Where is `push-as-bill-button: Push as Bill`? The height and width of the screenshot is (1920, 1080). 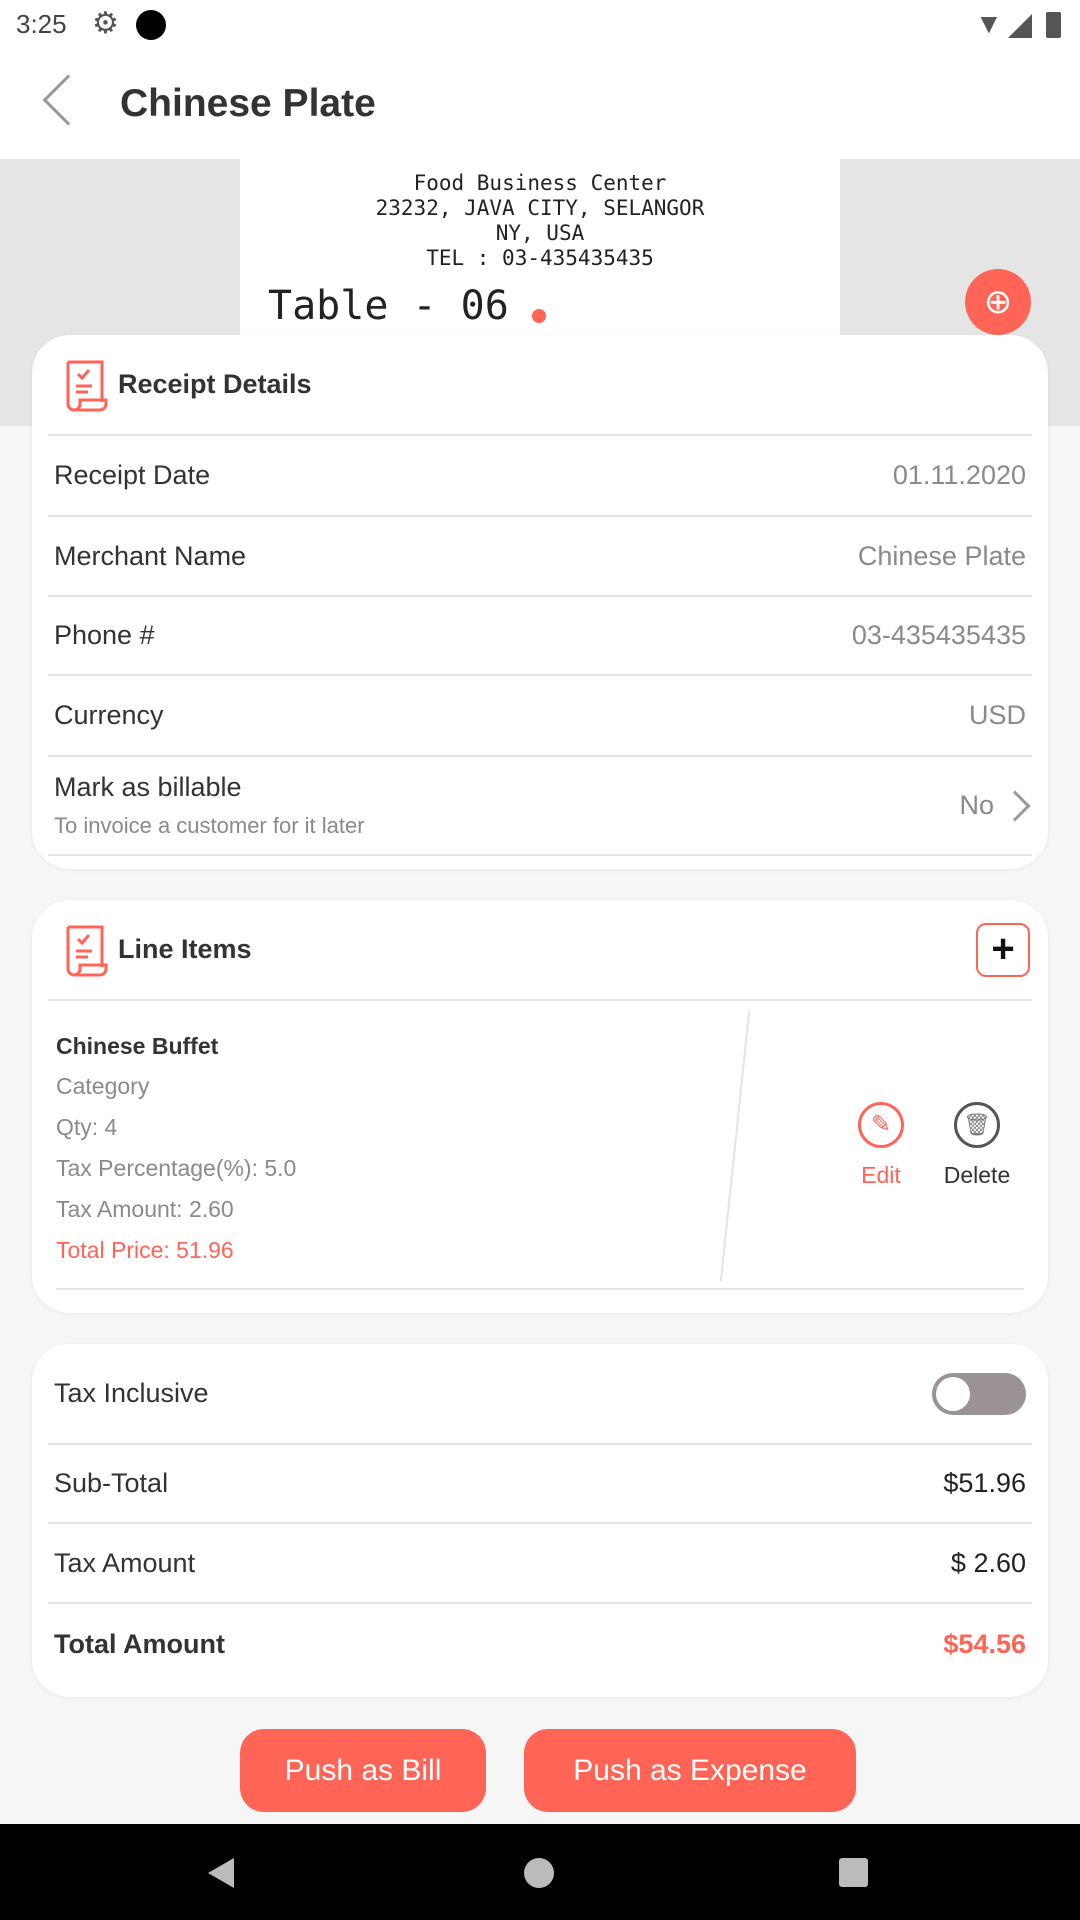 push-as-bill-button: Push as Bill is located at coordinates (363, 1770).